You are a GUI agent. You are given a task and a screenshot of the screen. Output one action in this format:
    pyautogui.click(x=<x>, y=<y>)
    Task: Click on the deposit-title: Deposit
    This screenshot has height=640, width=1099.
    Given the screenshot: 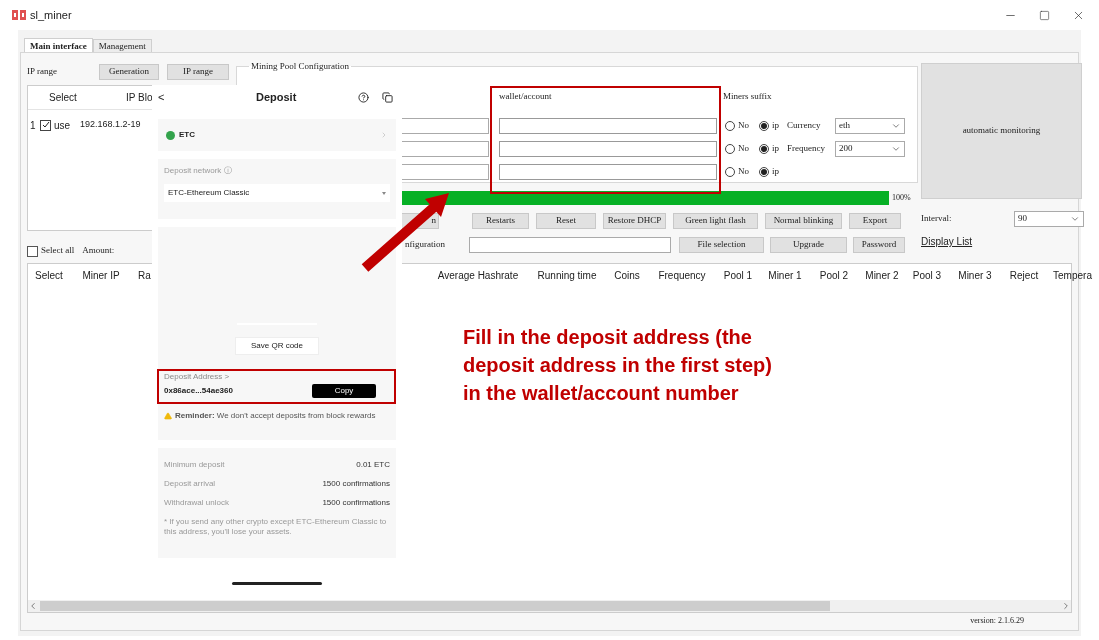 What is the action you would take?
    pyautogui.click(x=276, y=97)
    